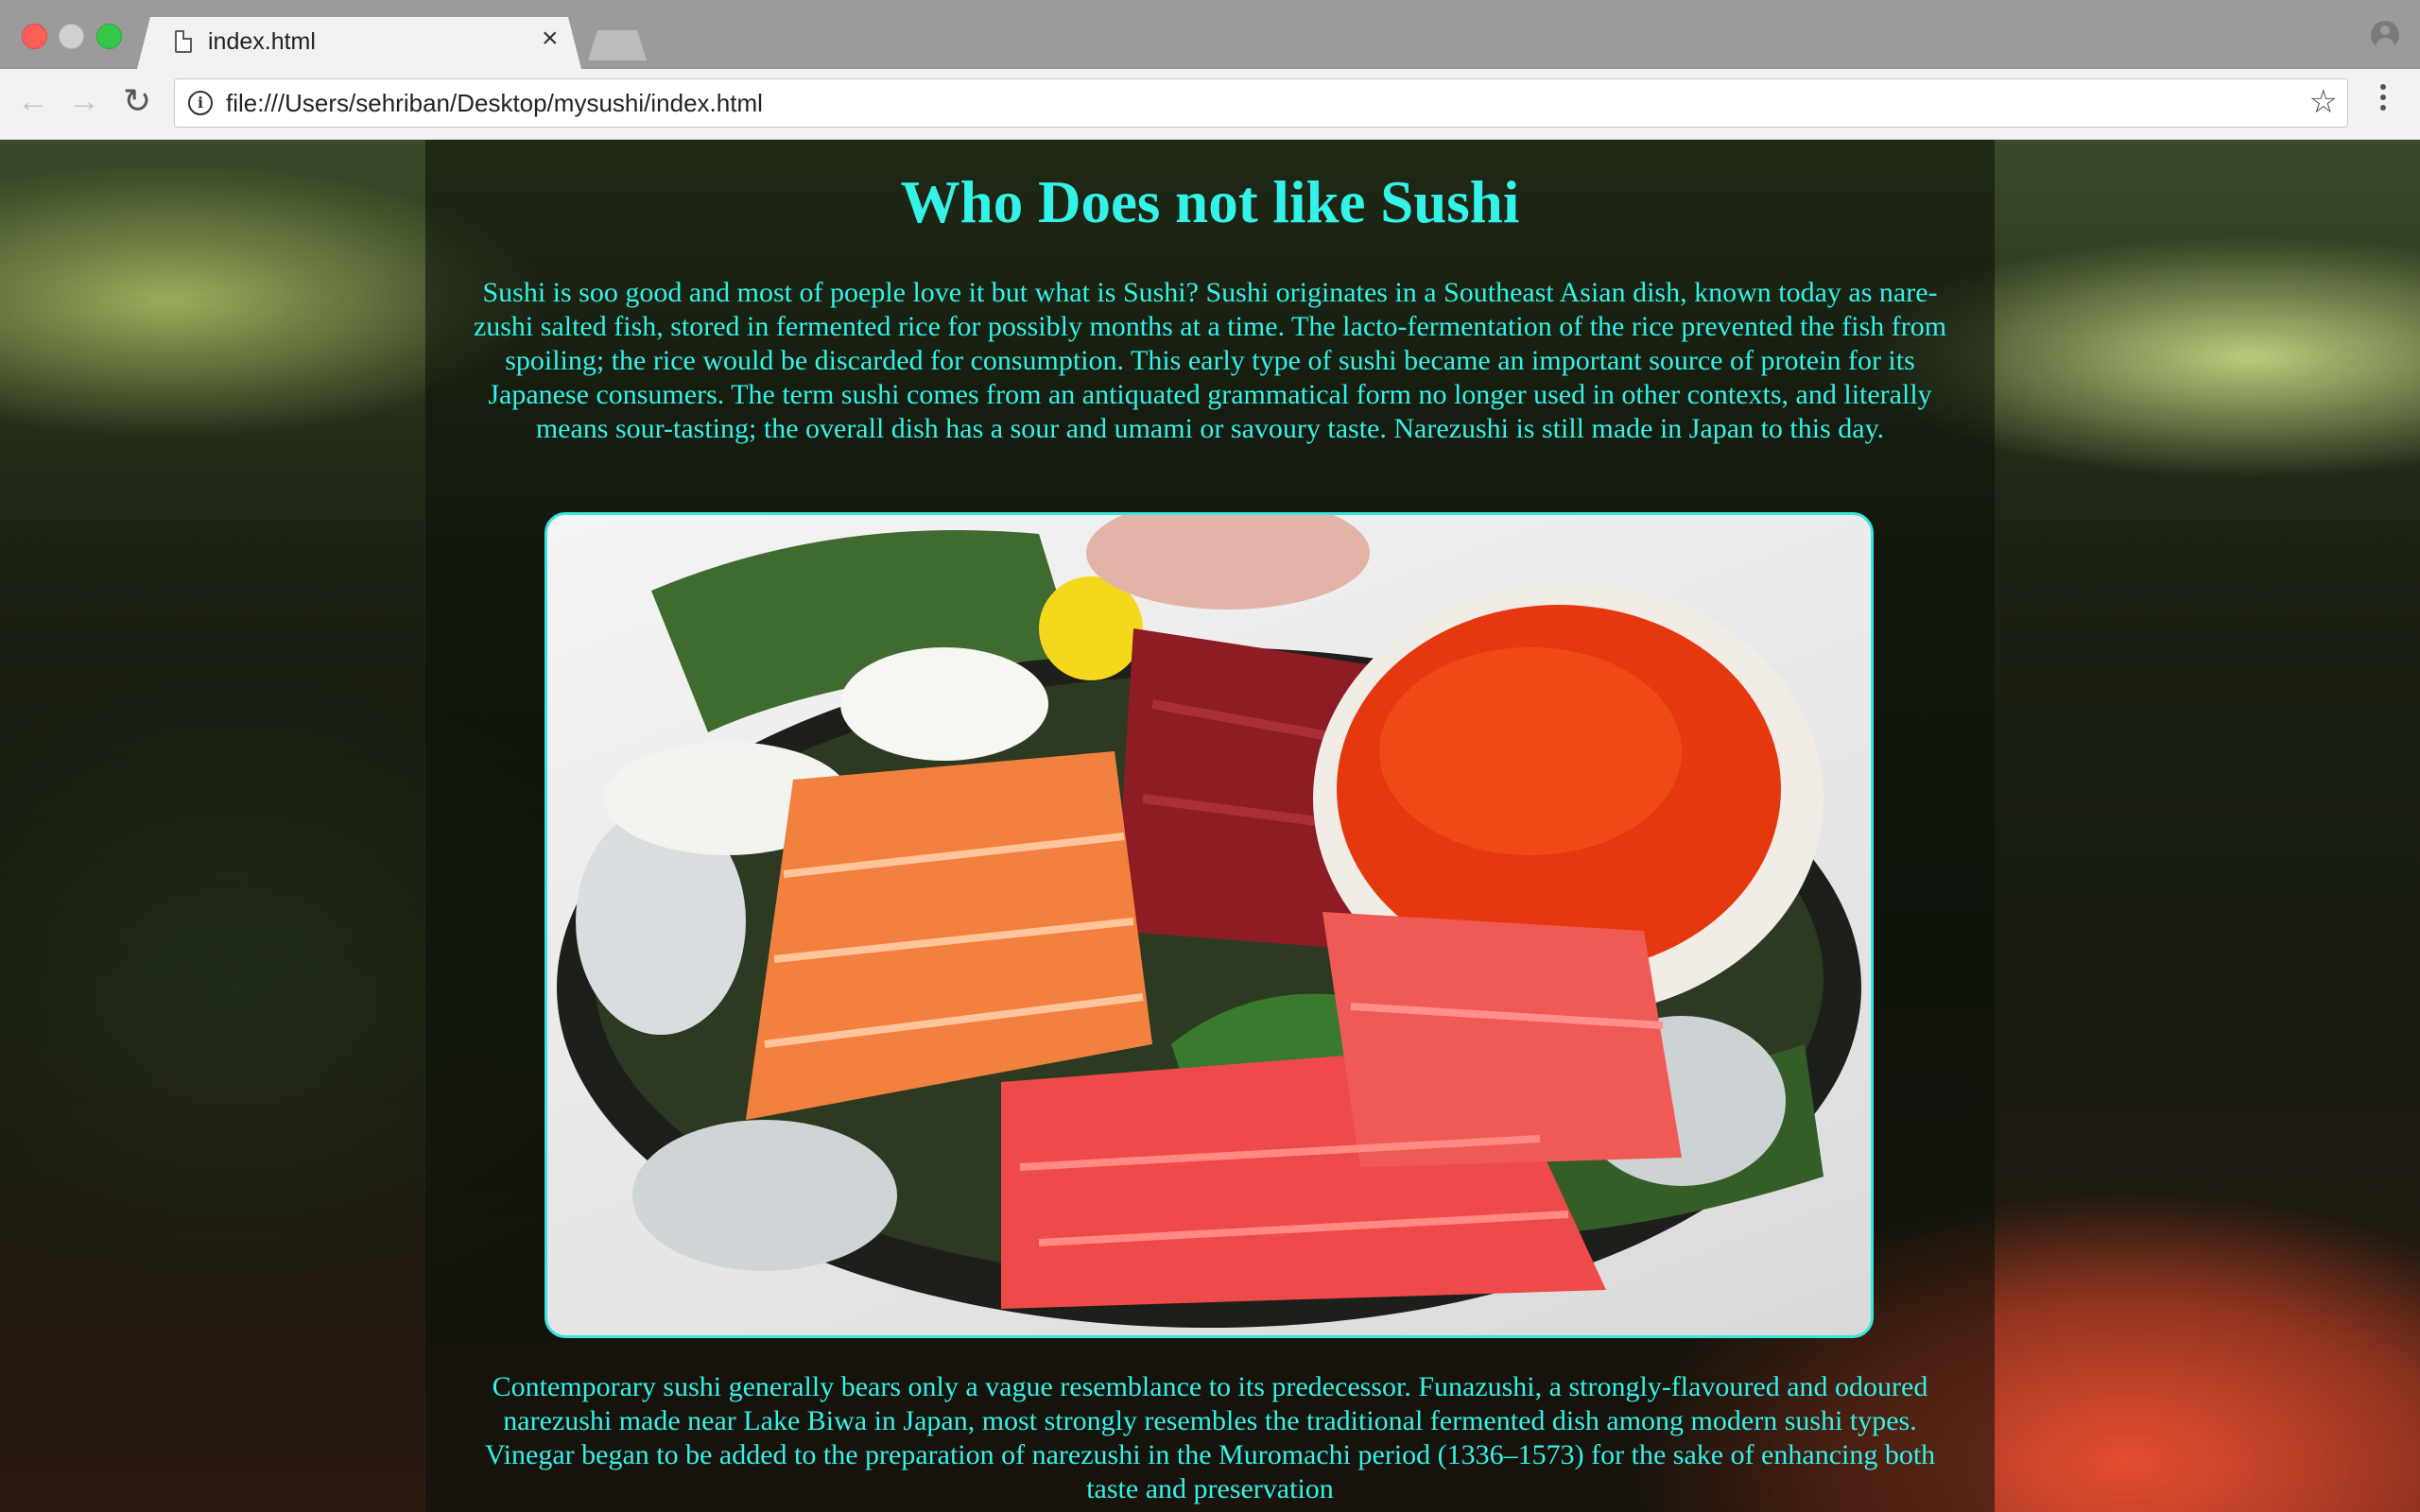 This screenshot has height=1512, width=2420. I want to click on page-title: Who Does not like Sushi, so click(1210, 202).